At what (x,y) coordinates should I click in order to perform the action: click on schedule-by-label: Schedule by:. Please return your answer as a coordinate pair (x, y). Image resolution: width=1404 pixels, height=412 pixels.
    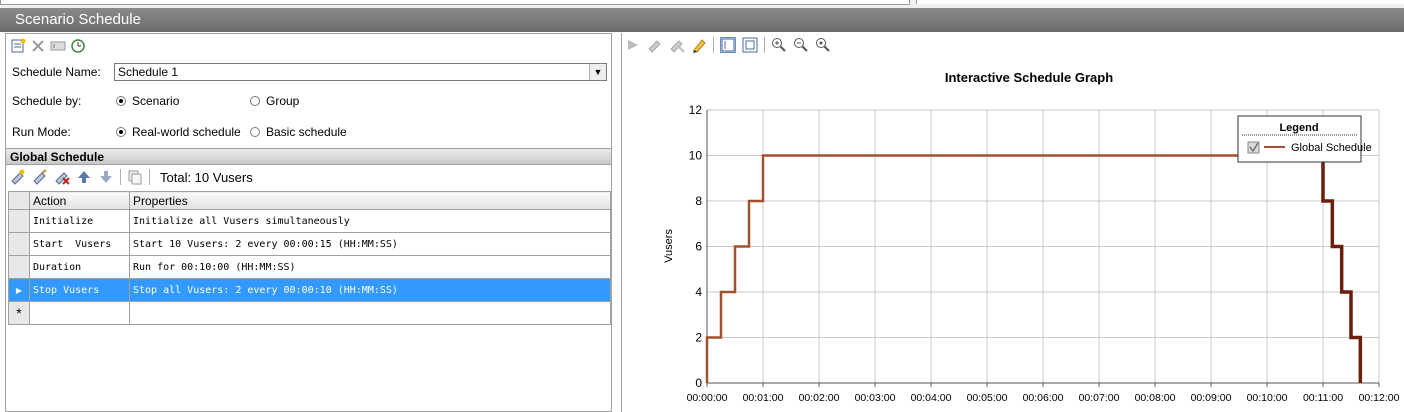
    Looking at the image, I should click on (47, 101).